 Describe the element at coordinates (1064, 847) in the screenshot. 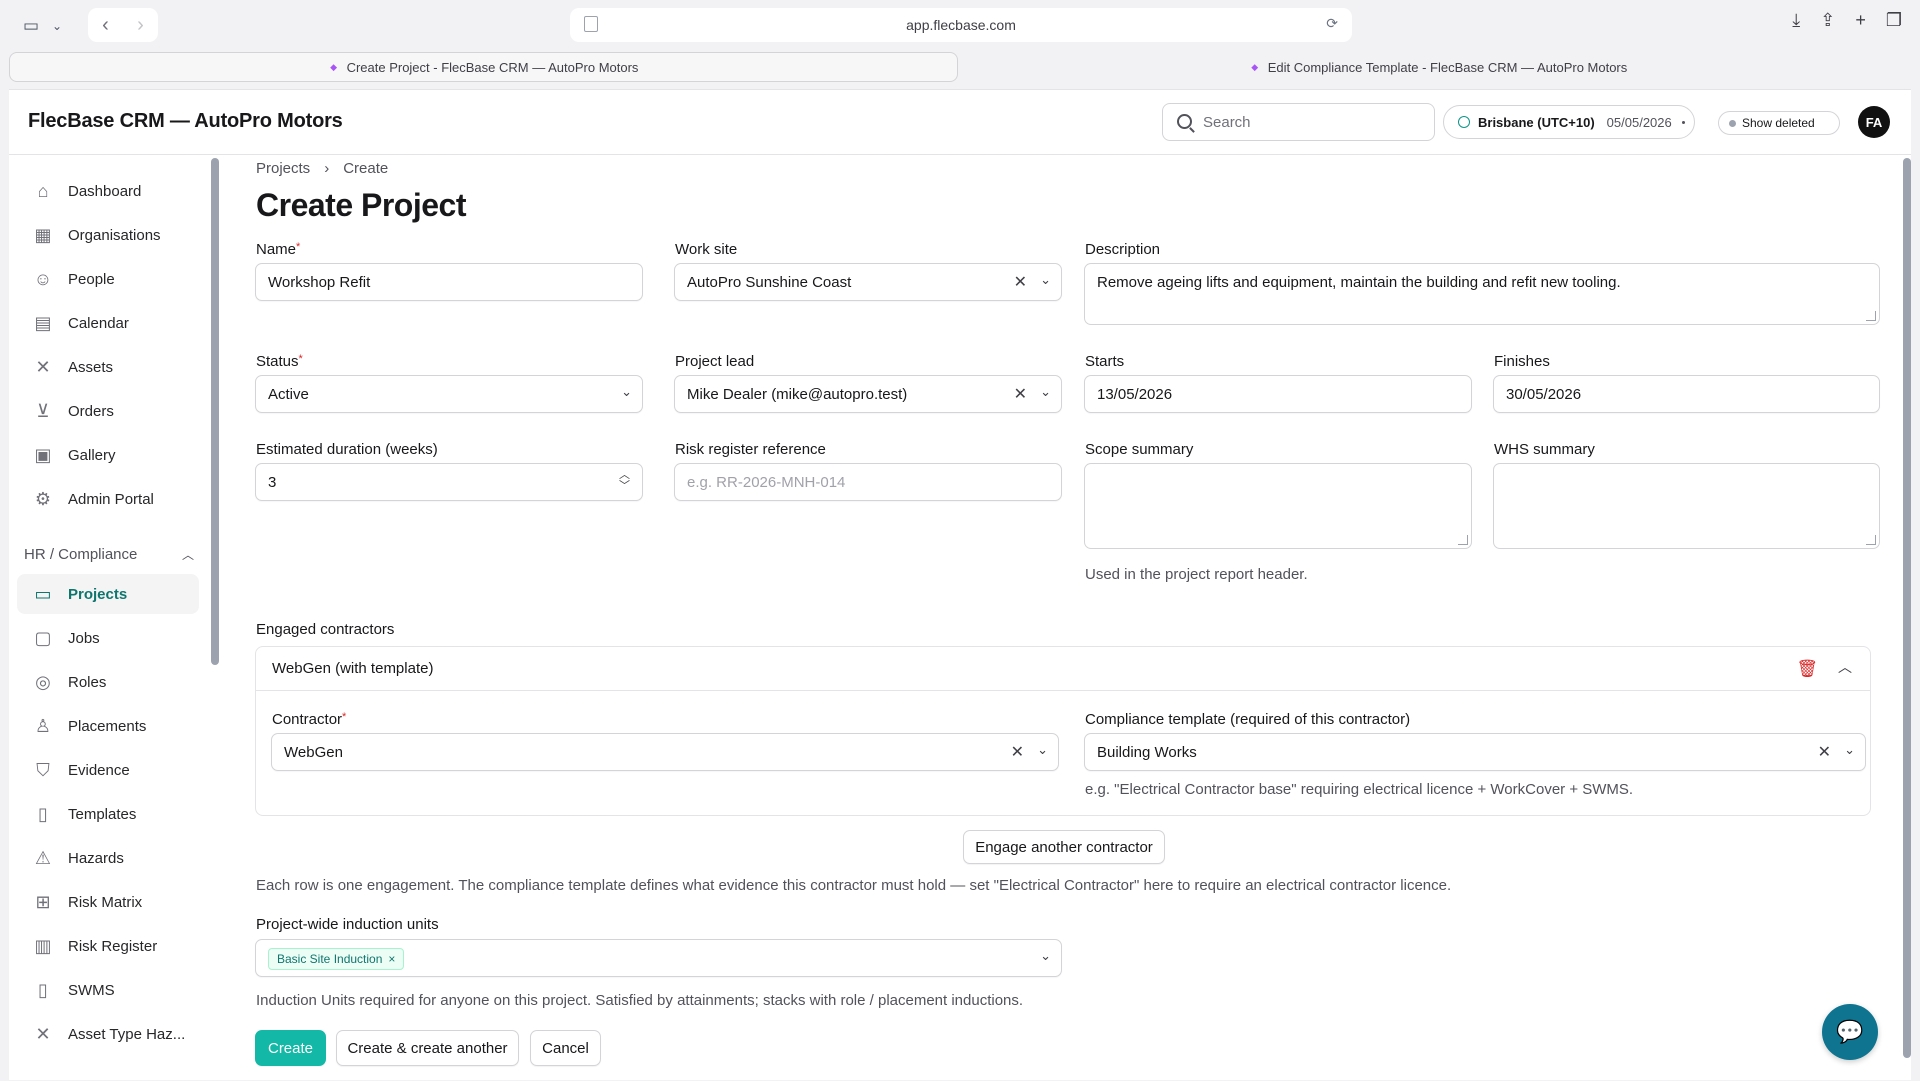

I see `engage-another-contractor-button: Engage another contractor` at that location.